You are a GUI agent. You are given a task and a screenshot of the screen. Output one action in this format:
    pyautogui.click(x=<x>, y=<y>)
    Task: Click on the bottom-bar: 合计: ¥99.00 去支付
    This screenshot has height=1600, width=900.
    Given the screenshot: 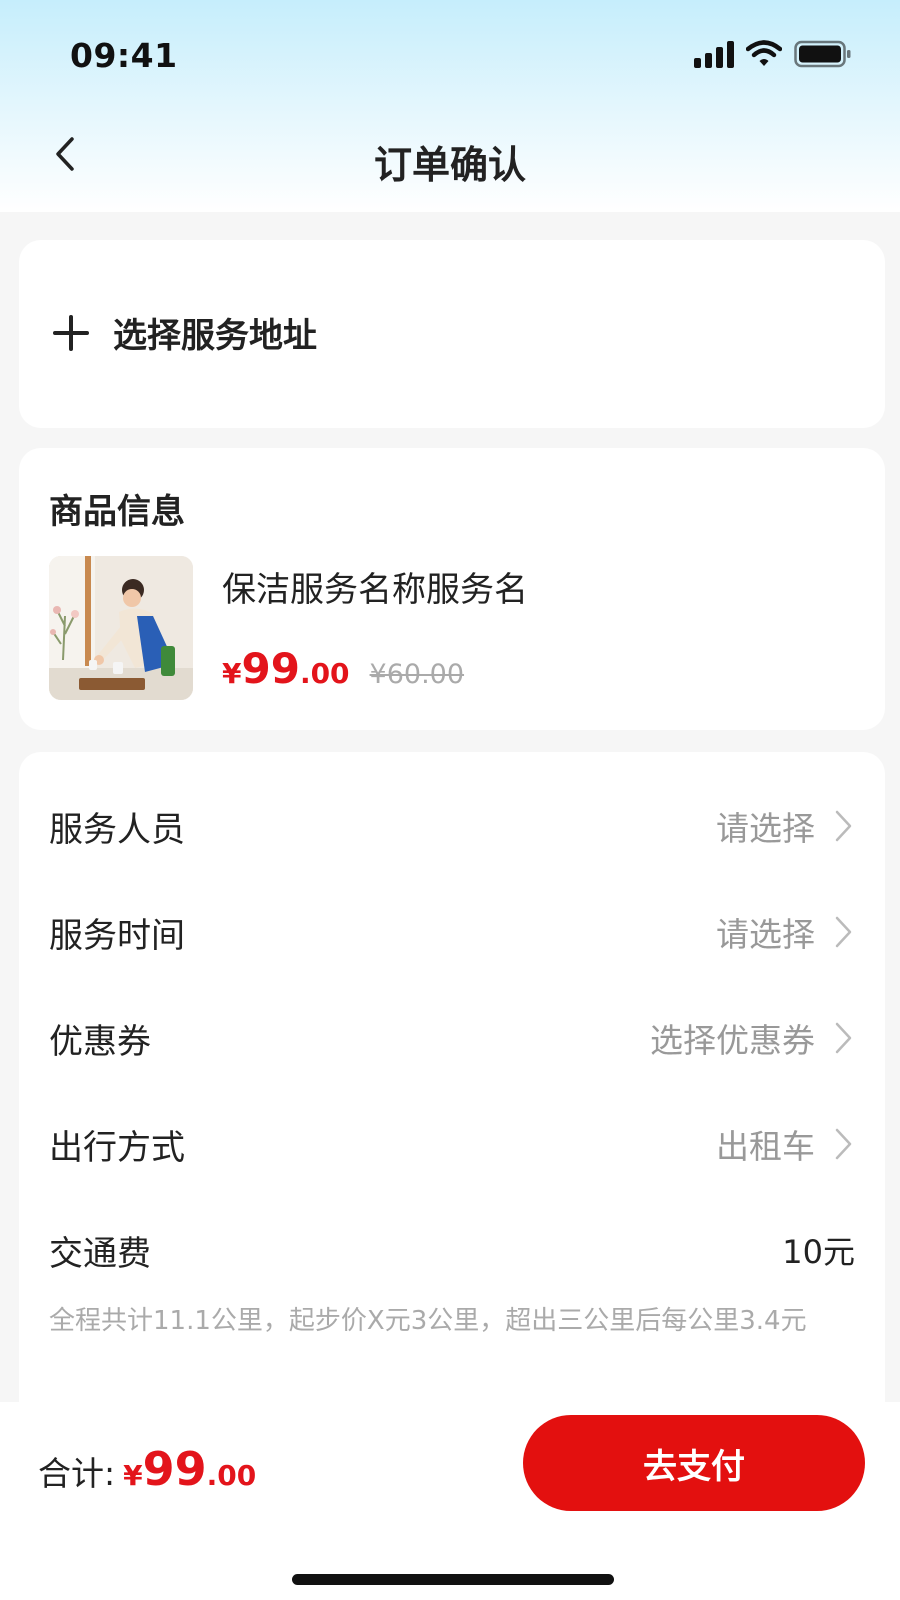 What is the action you would take?
    pyautogui.click(x=450, y=1501)
    